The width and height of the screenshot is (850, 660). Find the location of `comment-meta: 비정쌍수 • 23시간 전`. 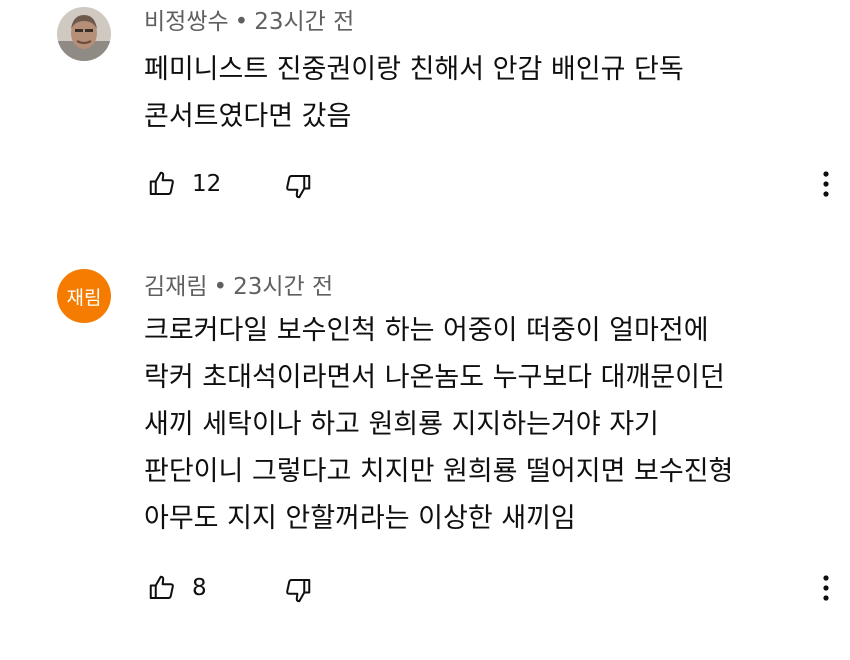

comment-meta: 비정쌍수 • 23시간 전 is located at coordinates (249, 22).